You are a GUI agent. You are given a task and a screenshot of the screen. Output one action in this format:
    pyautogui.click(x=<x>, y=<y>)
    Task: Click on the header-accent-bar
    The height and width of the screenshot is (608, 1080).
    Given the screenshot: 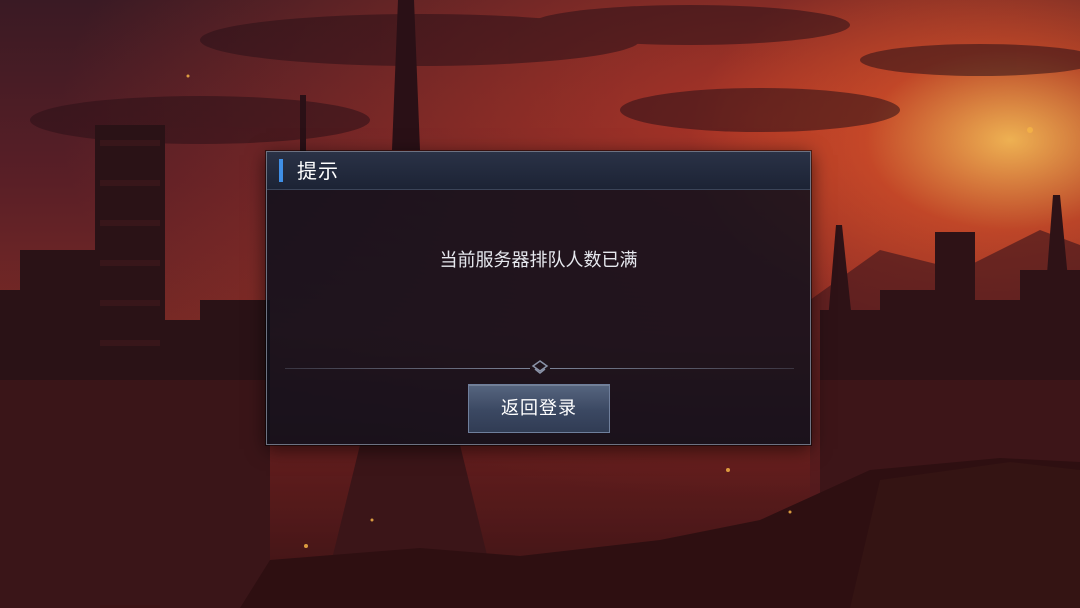 What is the action you would take?
    pyautogui.click(x=281, y=170)
    